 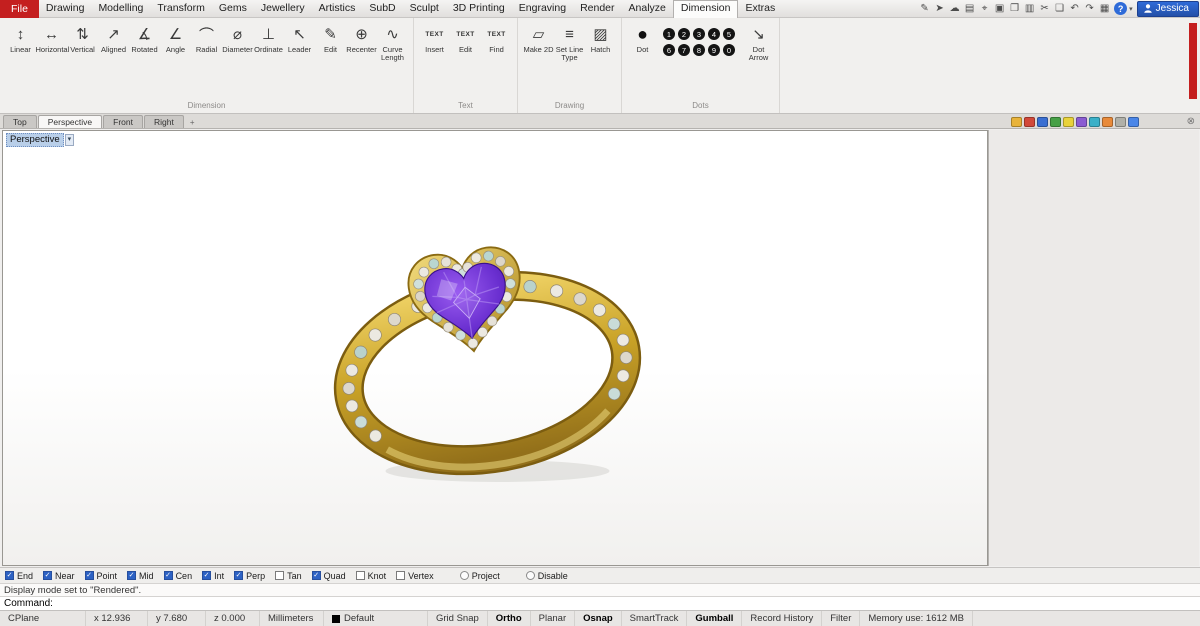 I want to click on properties-panel-icon, so click(x=1016, y=122).